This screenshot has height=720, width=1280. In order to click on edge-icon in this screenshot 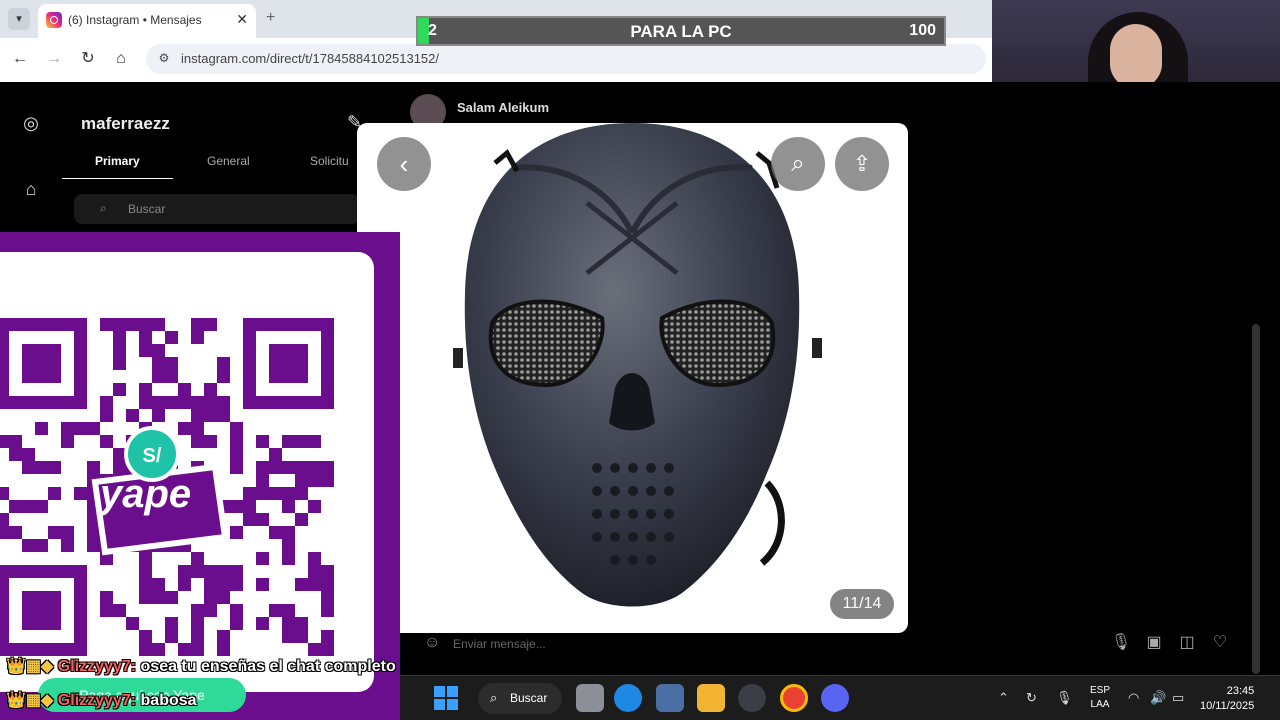, I will do `click(628, 698)`.